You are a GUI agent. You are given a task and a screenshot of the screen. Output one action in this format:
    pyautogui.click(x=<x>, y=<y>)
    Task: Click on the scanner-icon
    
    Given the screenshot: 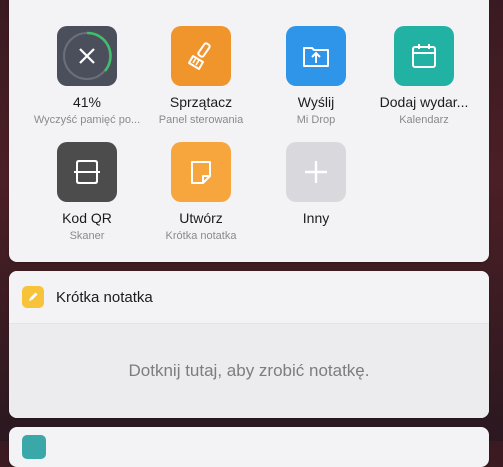 What is the action you would take?
    pyautogui.click(x=87, y=172)
    